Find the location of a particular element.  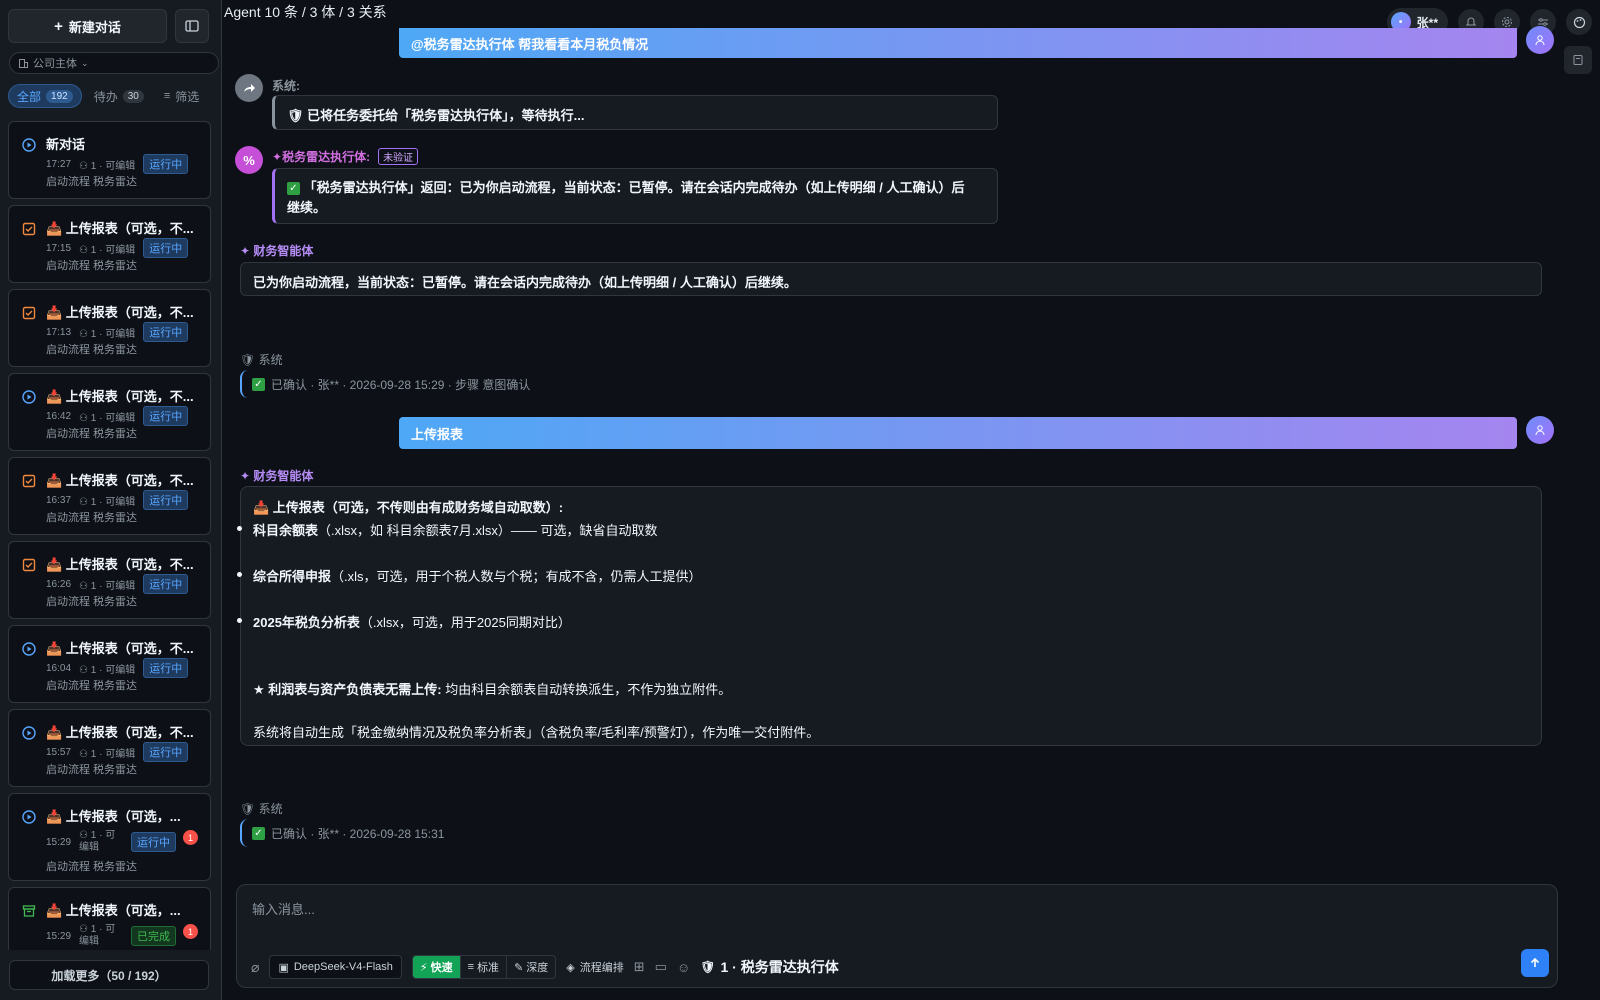

filter-icon: ≡ is located at coordinates (167, 96).